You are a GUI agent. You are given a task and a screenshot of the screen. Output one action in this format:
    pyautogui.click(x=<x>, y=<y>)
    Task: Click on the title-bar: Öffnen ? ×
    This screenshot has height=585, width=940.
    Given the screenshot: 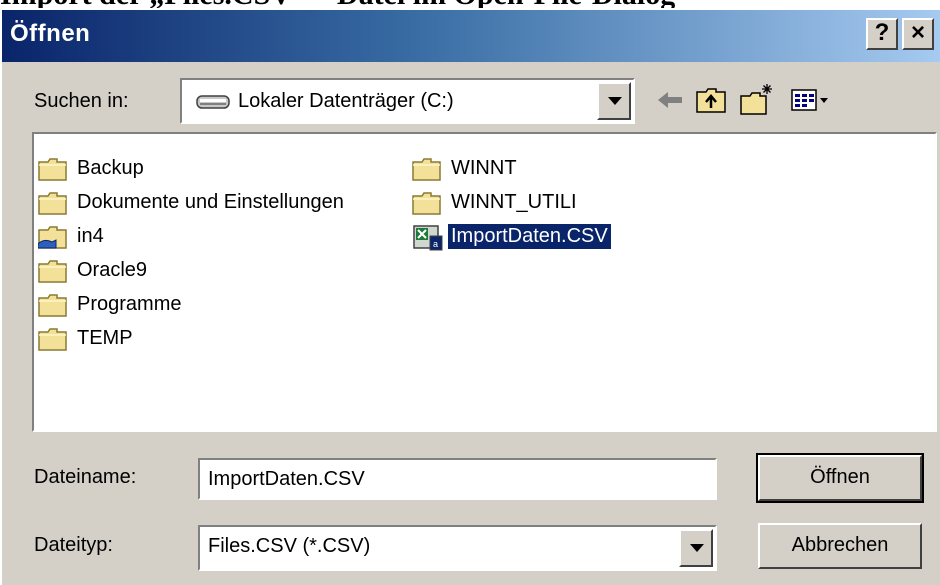 What is the action you would take?
    pyautogui.click(x=471, y=36)
    